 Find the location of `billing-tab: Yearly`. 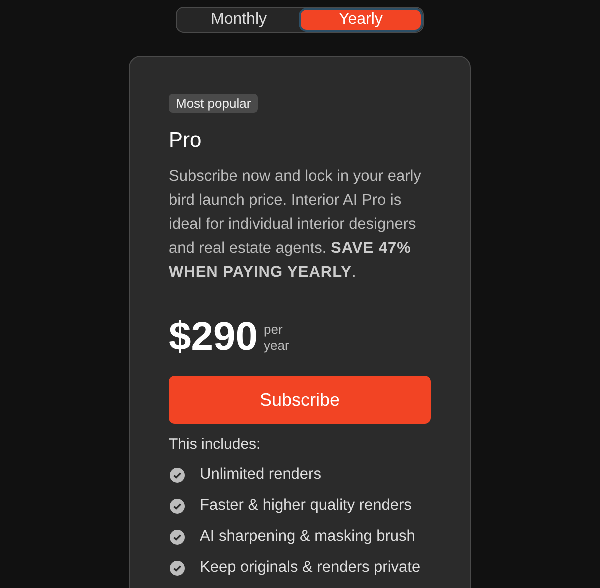

billing-tab: Yearly is located at coordinates (361, 20).